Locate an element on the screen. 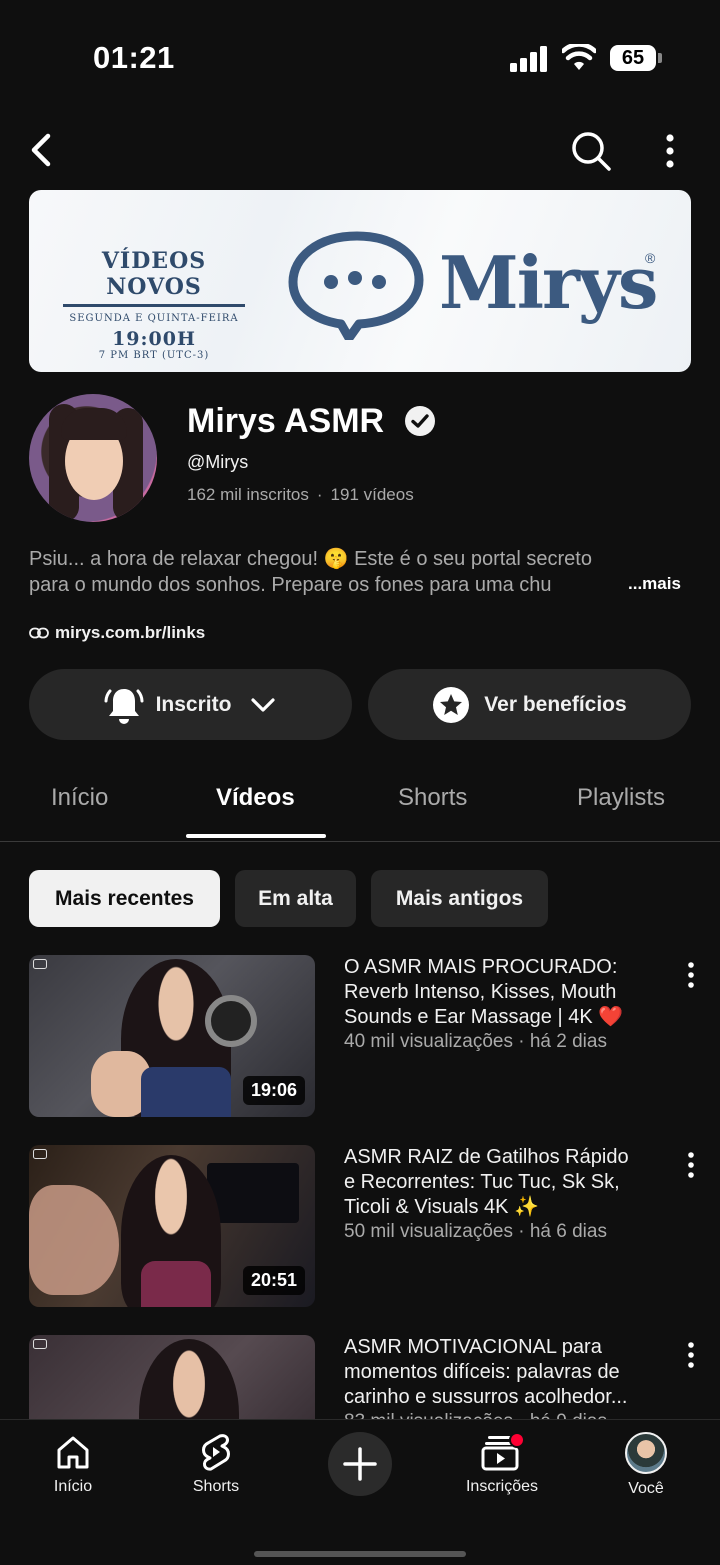 The width and height of the screenshot is (720, 1565). wifi-icon is located at coordinates (579, 57).